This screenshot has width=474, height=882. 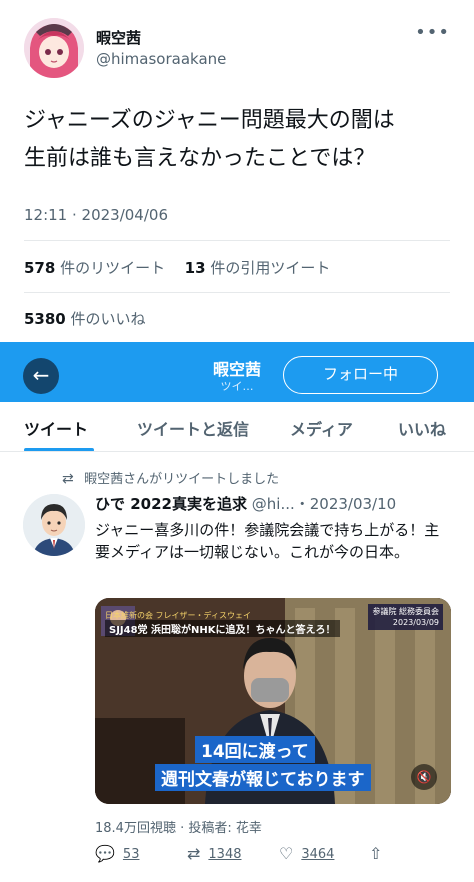 I want to click on inner-tweet-header: ひで 2022真実を追求 @hi...・2023/03/10, so click(x=245, y=503).